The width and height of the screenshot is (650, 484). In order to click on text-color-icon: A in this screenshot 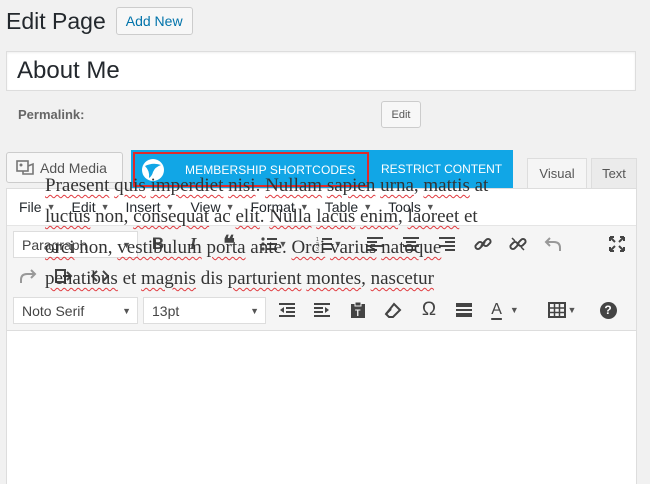, I will do `click(496, 309)`.